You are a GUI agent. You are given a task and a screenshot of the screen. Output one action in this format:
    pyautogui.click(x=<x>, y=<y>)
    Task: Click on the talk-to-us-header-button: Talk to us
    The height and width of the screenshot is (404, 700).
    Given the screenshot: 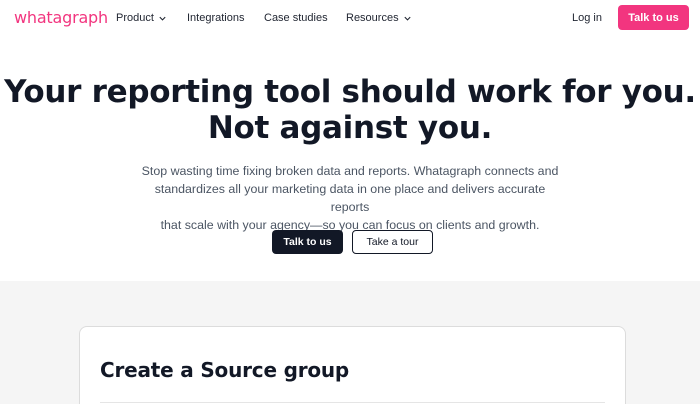 What is the action you would take?
    pyautogui.click(x=653, y=17)
    